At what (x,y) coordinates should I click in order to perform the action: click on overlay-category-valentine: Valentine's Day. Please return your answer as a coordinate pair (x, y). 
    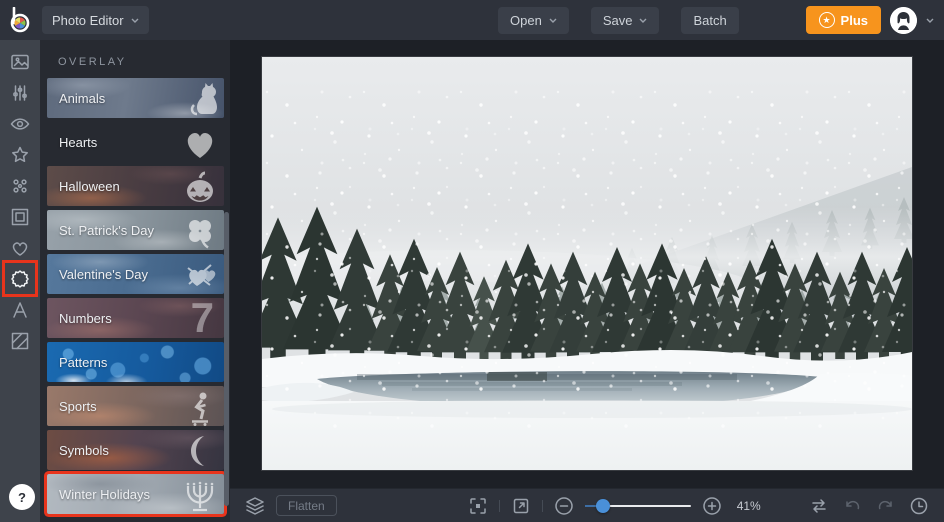
    Looking at the image, I should click on (135, 274).